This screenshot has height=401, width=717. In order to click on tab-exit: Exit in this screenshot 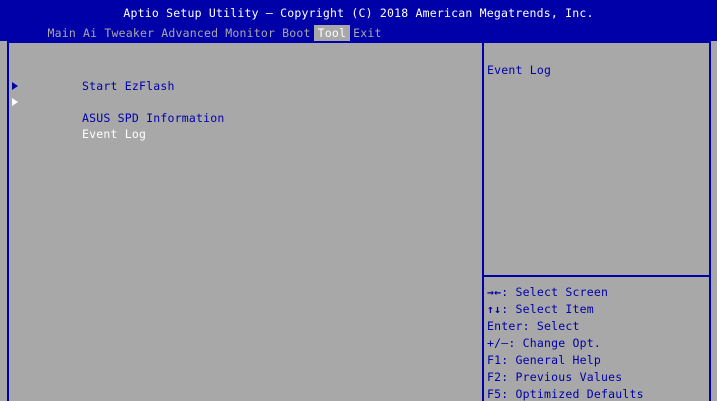, I will do `click(368, 33)`.